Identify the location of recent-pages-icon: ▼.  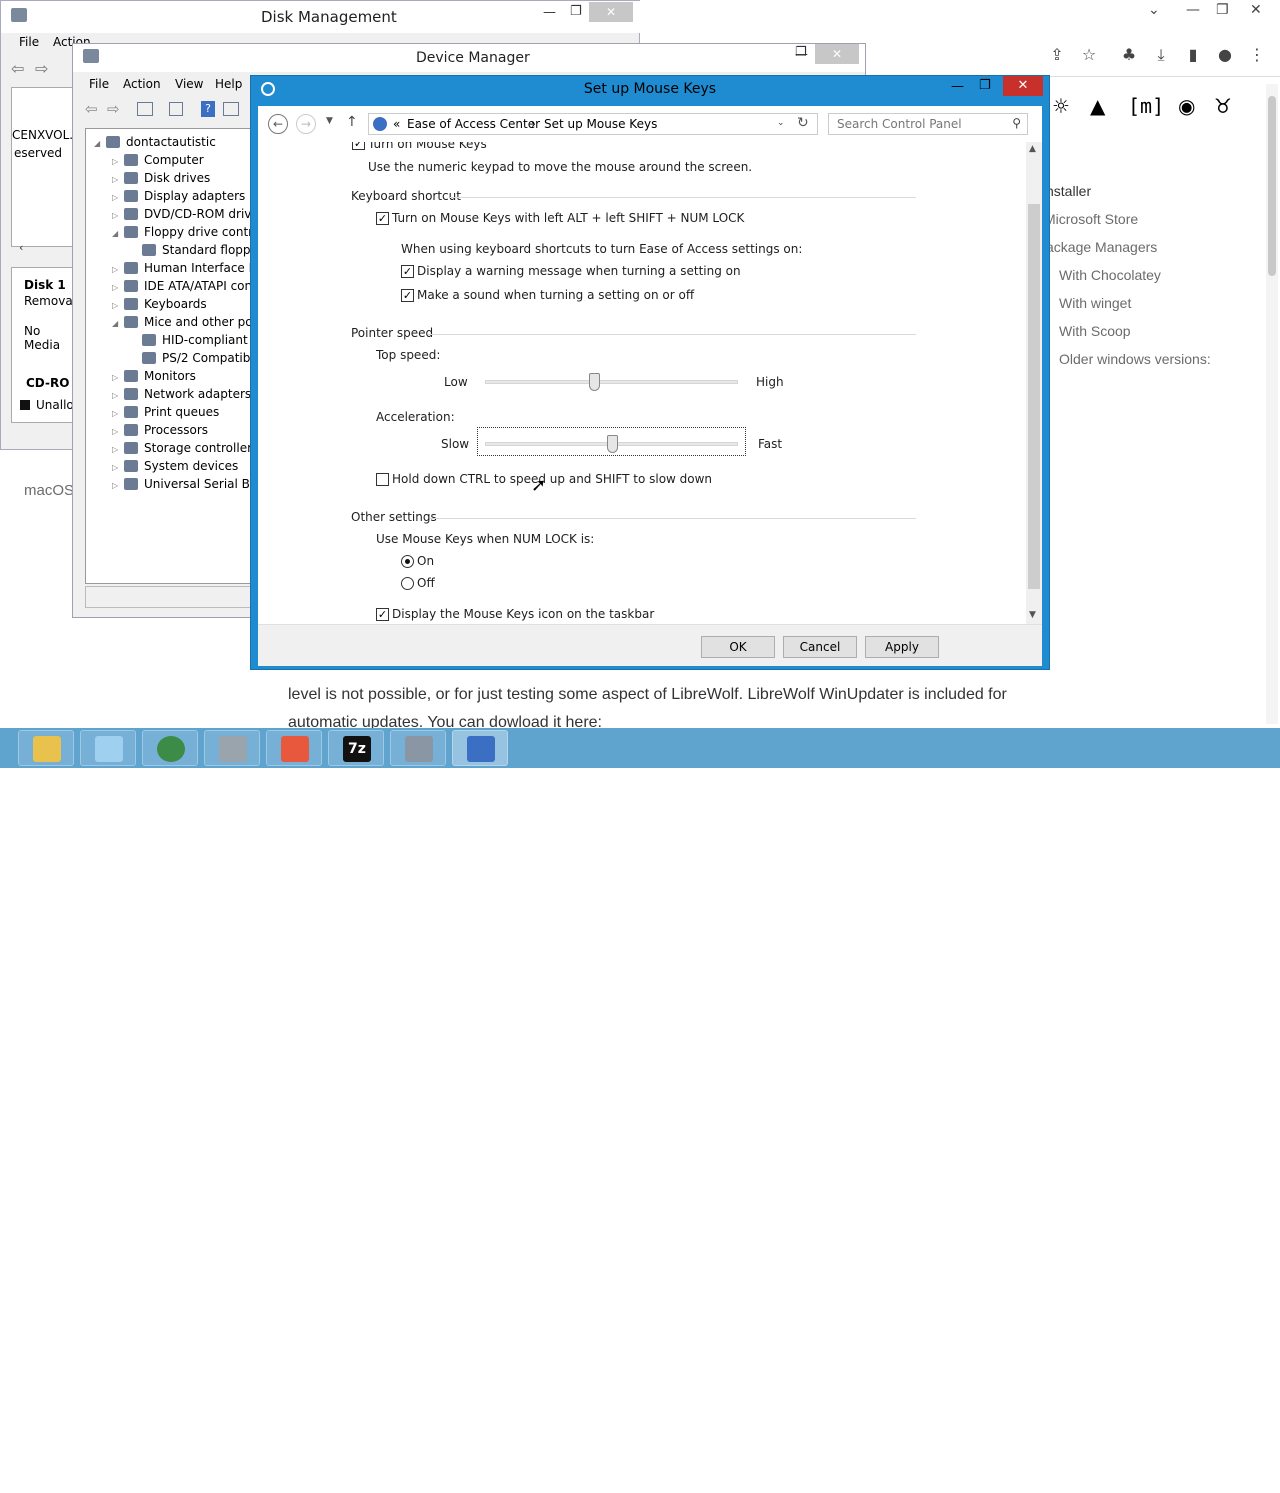
(329, 121).